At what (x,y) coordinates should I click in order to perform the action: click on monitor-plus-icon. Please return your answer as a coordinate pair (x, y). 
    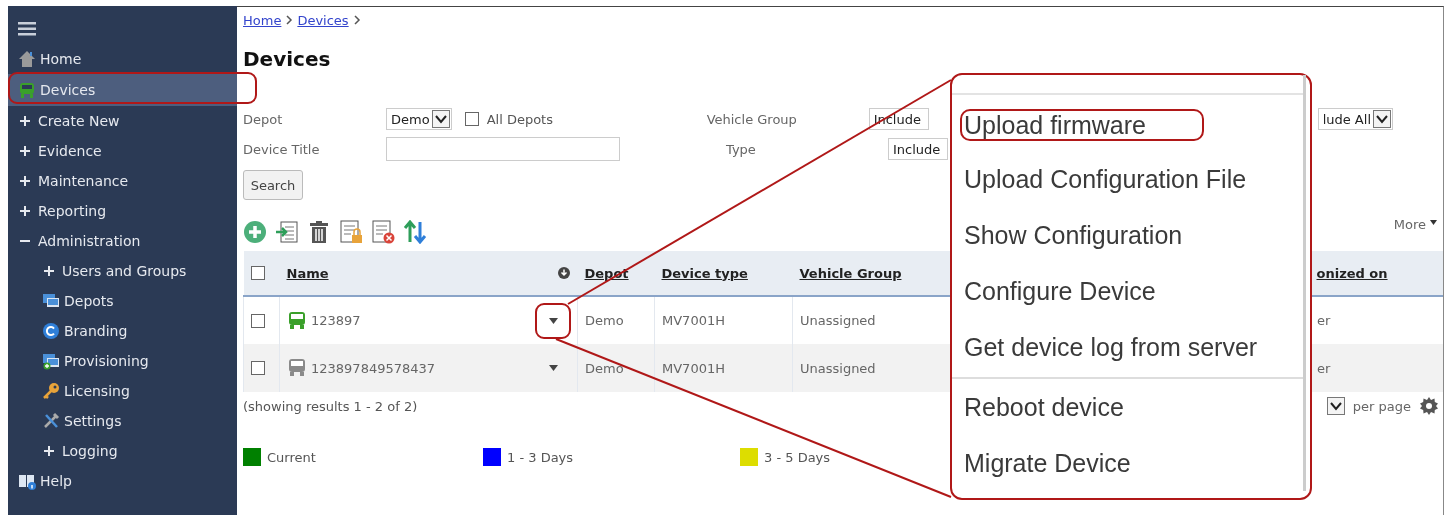
    Looking at the image, I should click on (51, 361).